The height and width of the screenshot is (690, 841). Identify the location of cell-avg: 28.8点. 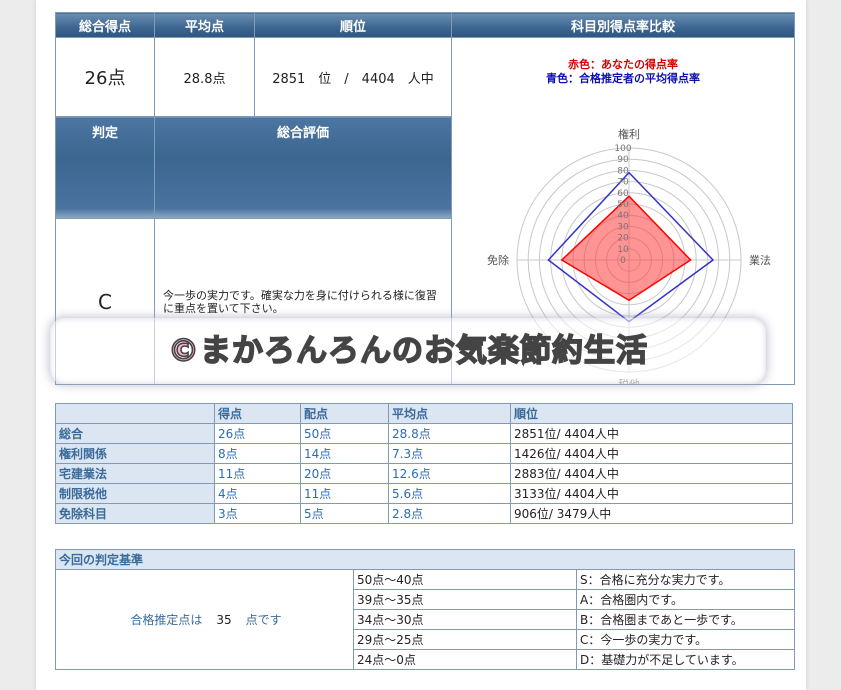
(449, 433).